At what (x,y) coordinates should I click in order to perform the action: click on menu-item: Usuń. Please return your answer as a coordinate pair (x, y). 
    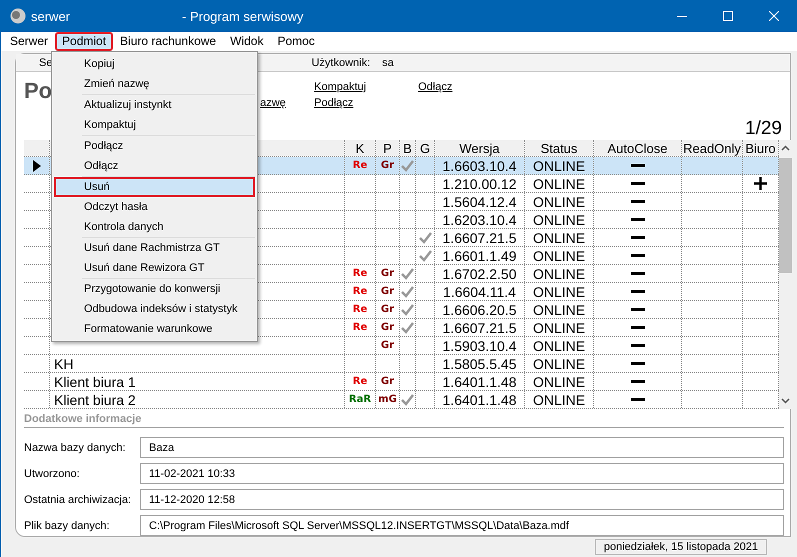
    Looking at the image, I should click on (154, 187).